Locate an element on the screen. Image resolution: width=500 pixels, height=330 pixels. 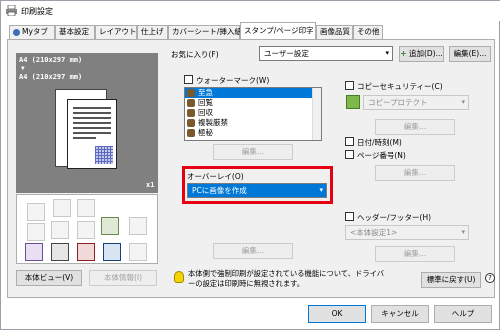
output-icon is located at coordinates (138, 226).